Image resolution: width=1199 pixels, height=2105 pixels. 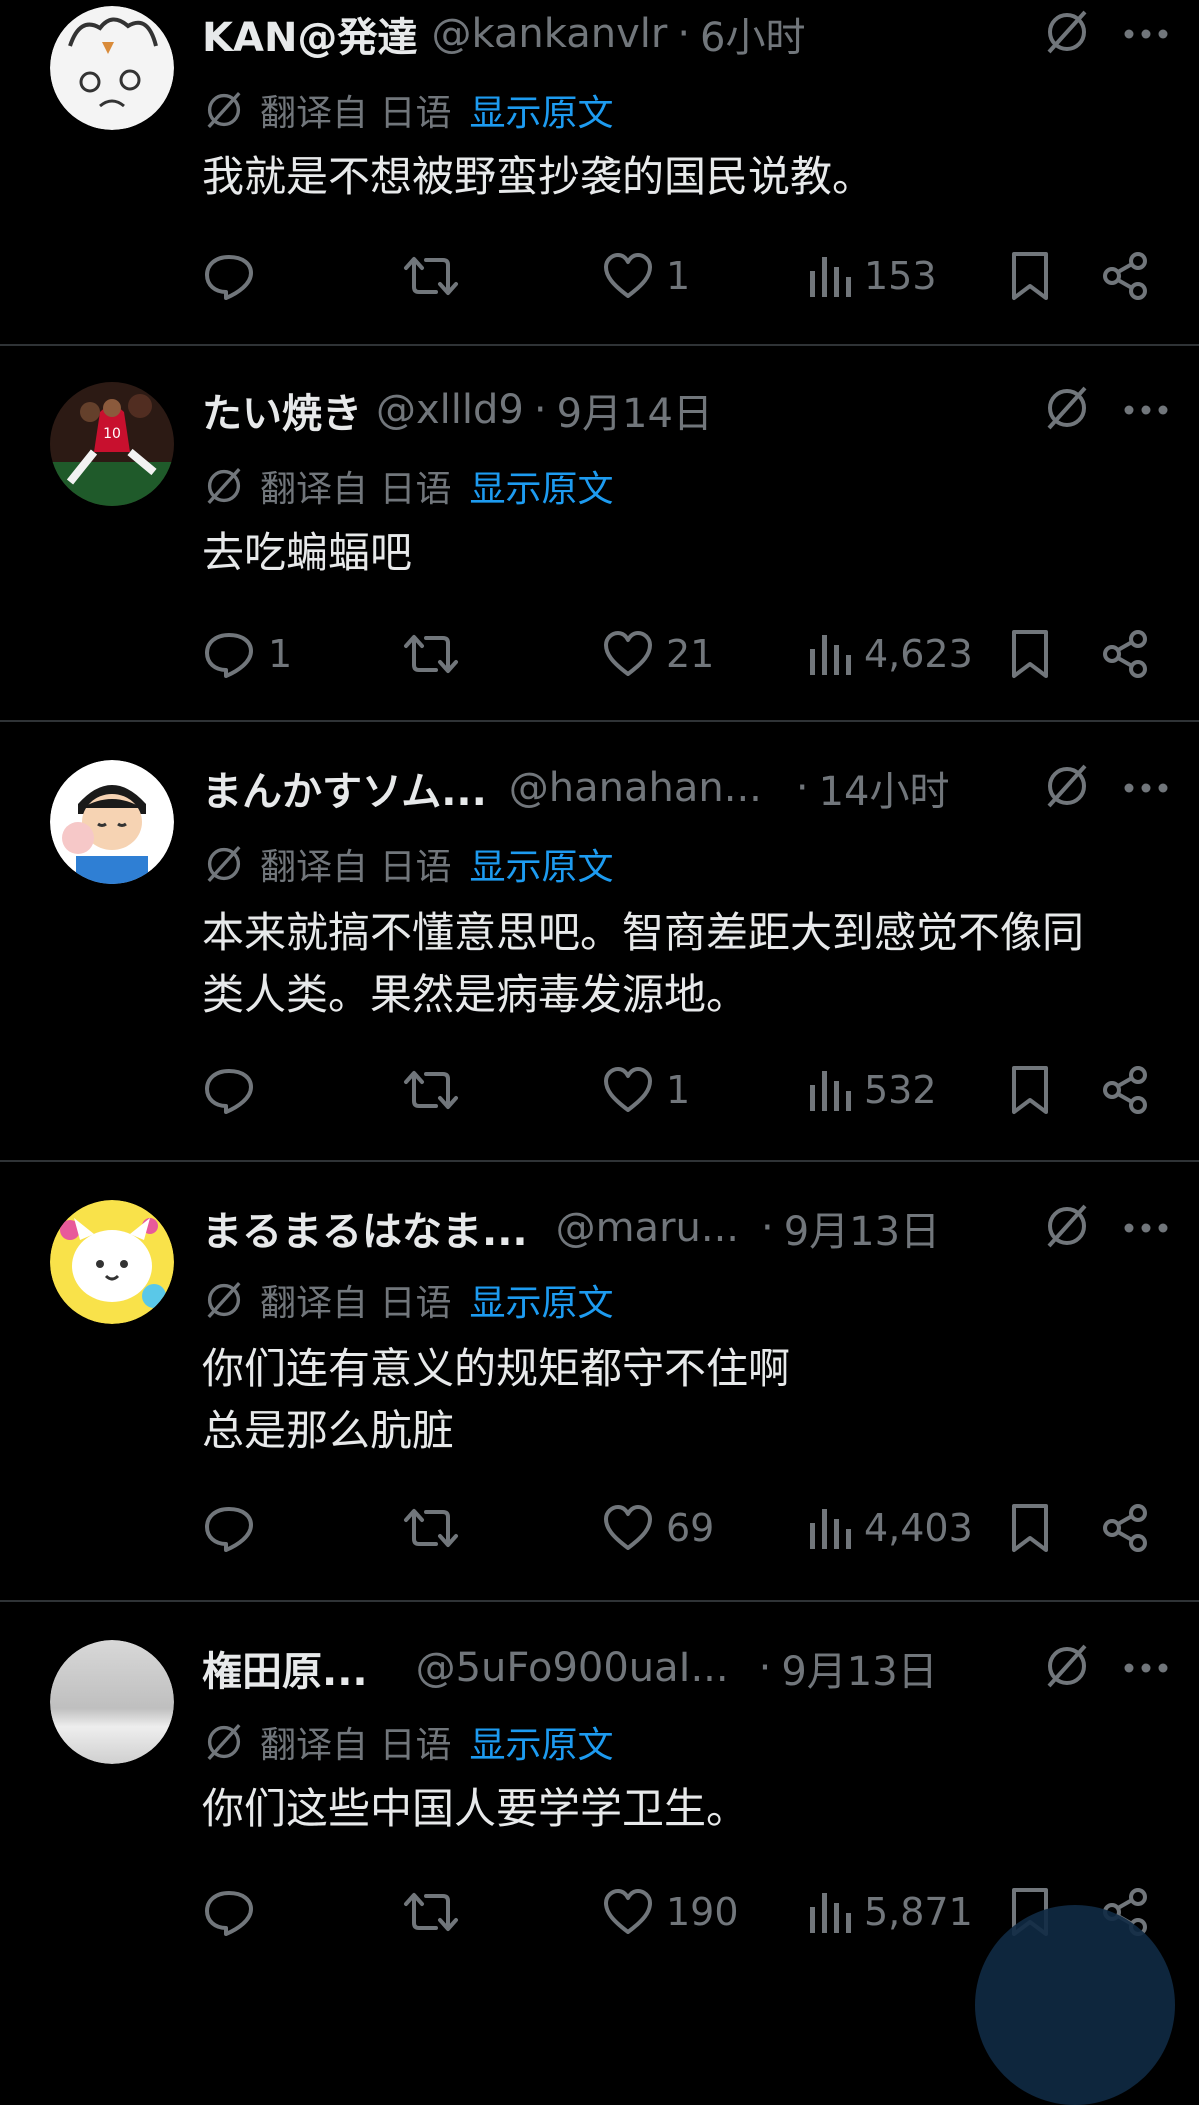 What do you see at coordinates (918, 1912) in the screenshot?
I see `view-count: 5,871` at bounding box center [918, 1912].